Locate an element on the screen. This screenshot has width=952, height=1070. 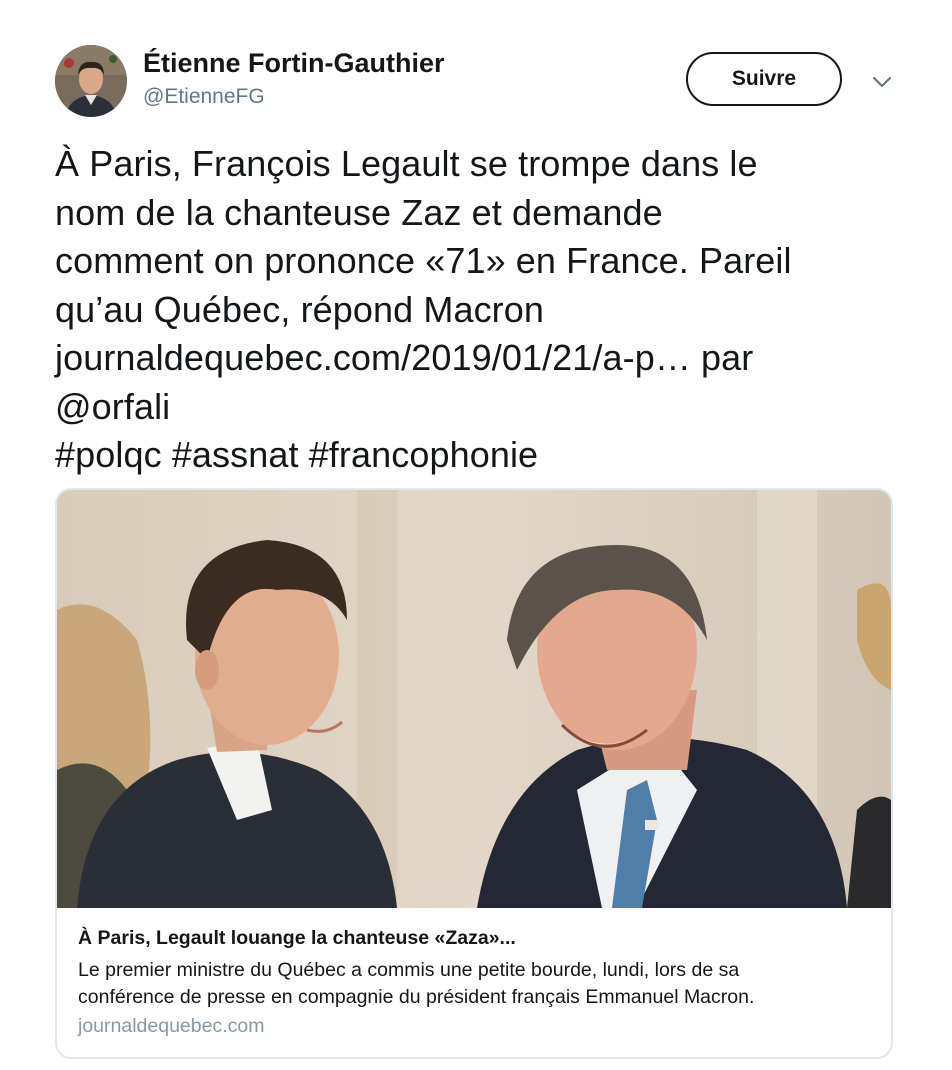
author-handle: @EtienneFG is located at coordinates (204, 97).